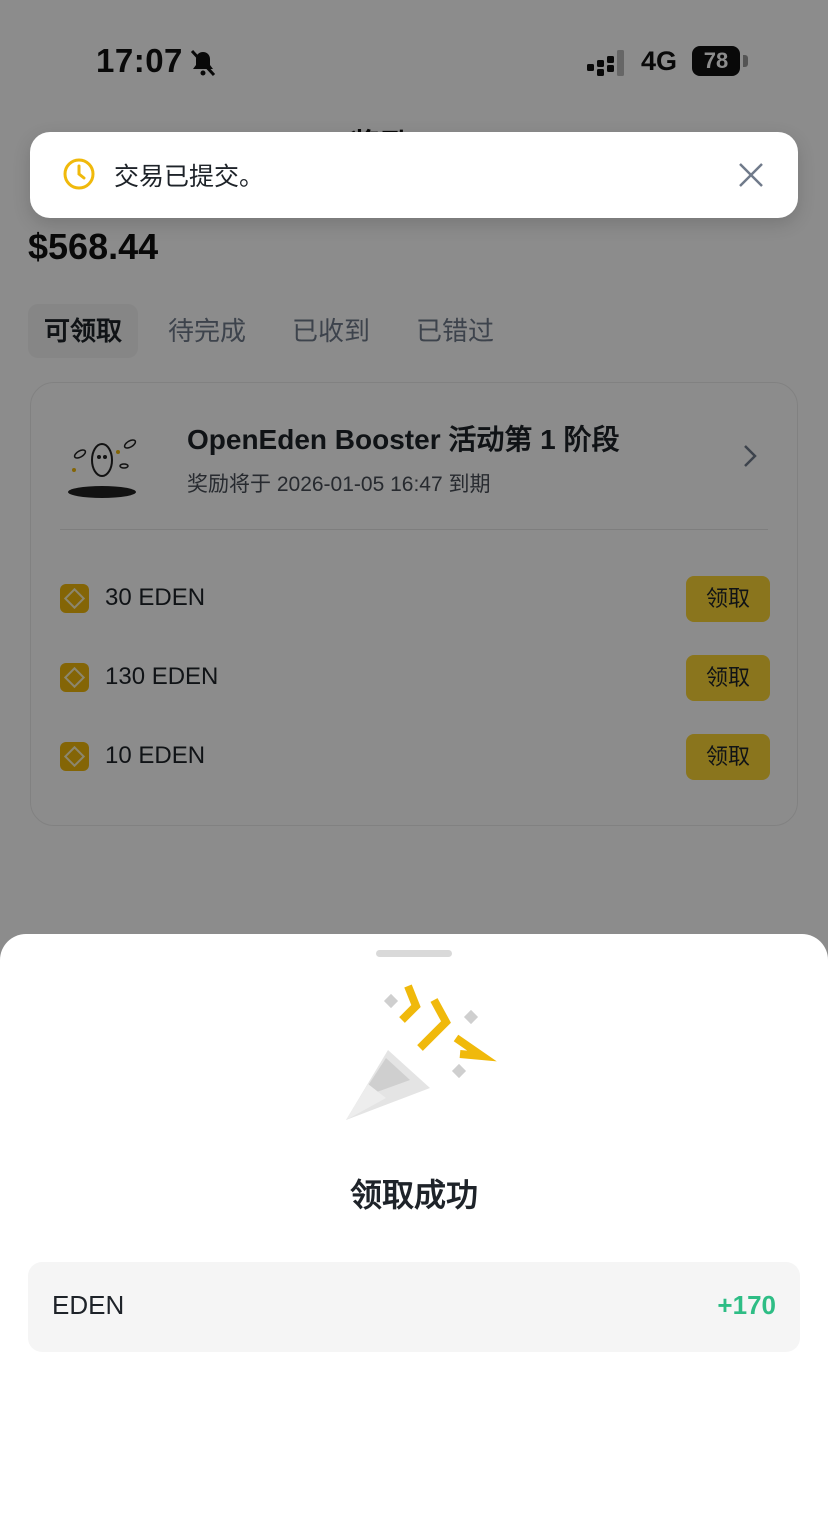 The image size is (828, 1530). What do you see at coordinates (746, 1305) in the screenshot?
I see `result-amount: +170` at bounding box center [746, 1305].